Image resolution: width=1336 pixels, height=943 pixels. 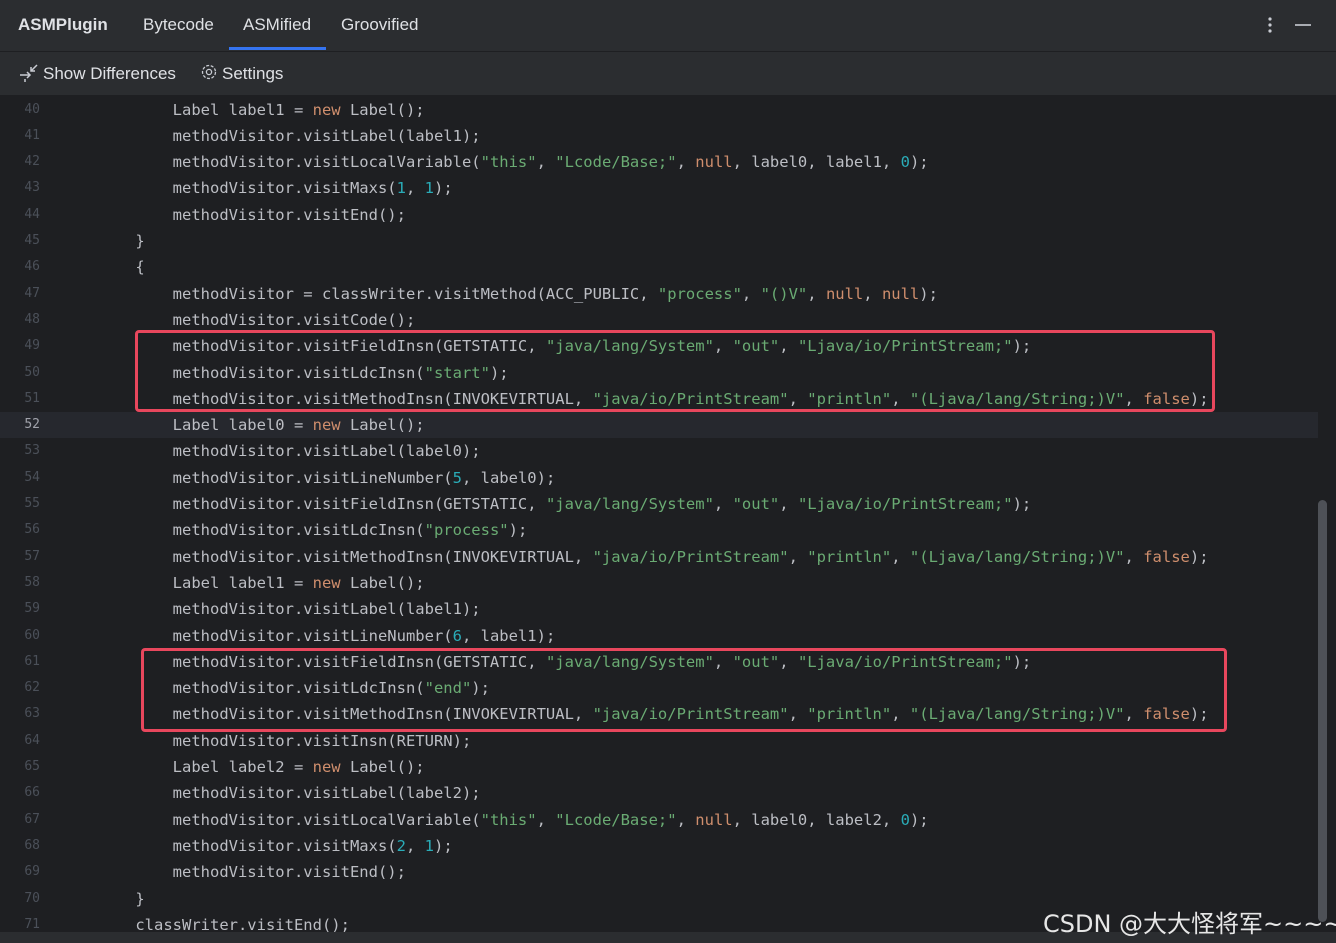 I want to click on settings-gear-icon, so click(x=209, y=74).